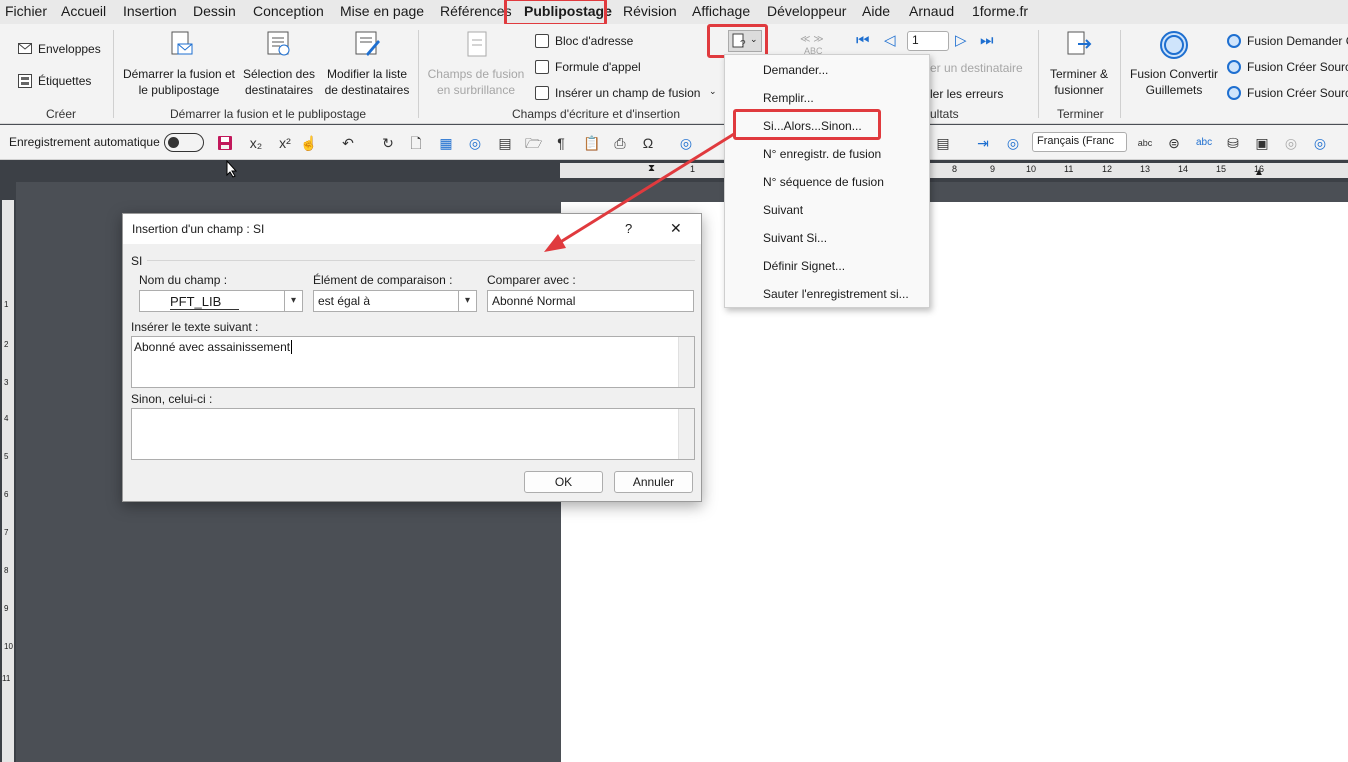  Describe the element at coordinates (184, 142) in the screenshot. I see `autosave-toggle` at that location.